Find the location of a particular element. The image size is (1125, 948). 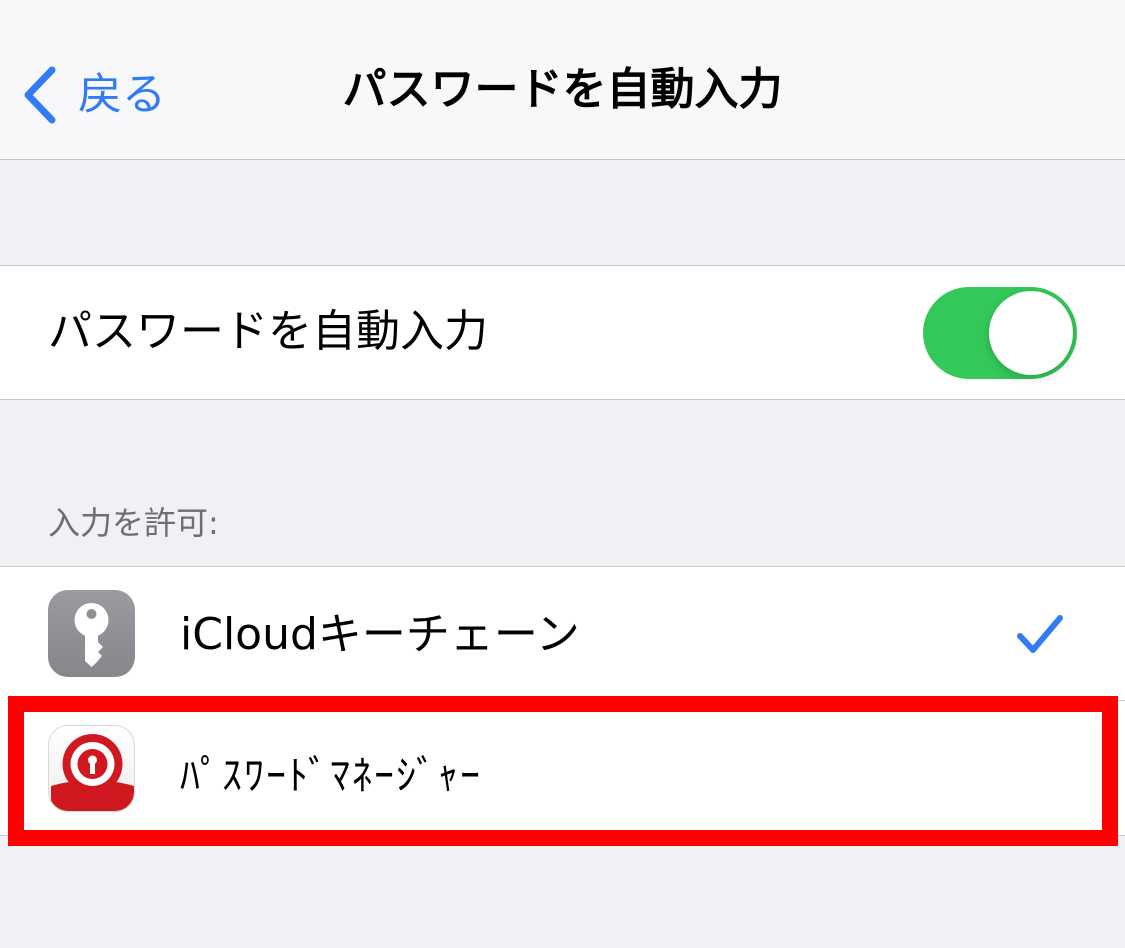

autofill-toggle is located at coordinates (1000, 333).